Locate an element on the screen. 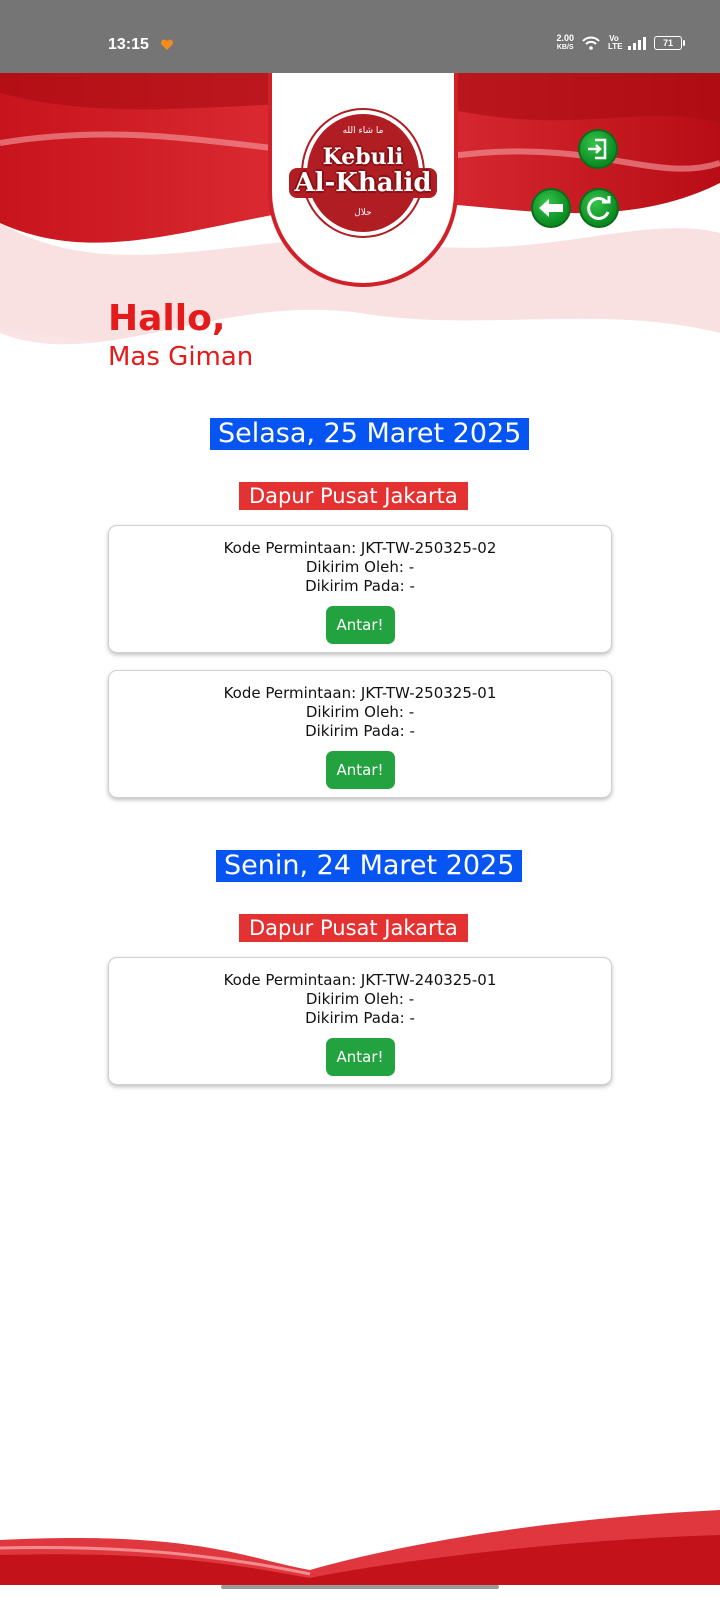 This screenshot has height=1600, width=720. brand-name-line1: Kebuli is located at coordinates (363, 157).